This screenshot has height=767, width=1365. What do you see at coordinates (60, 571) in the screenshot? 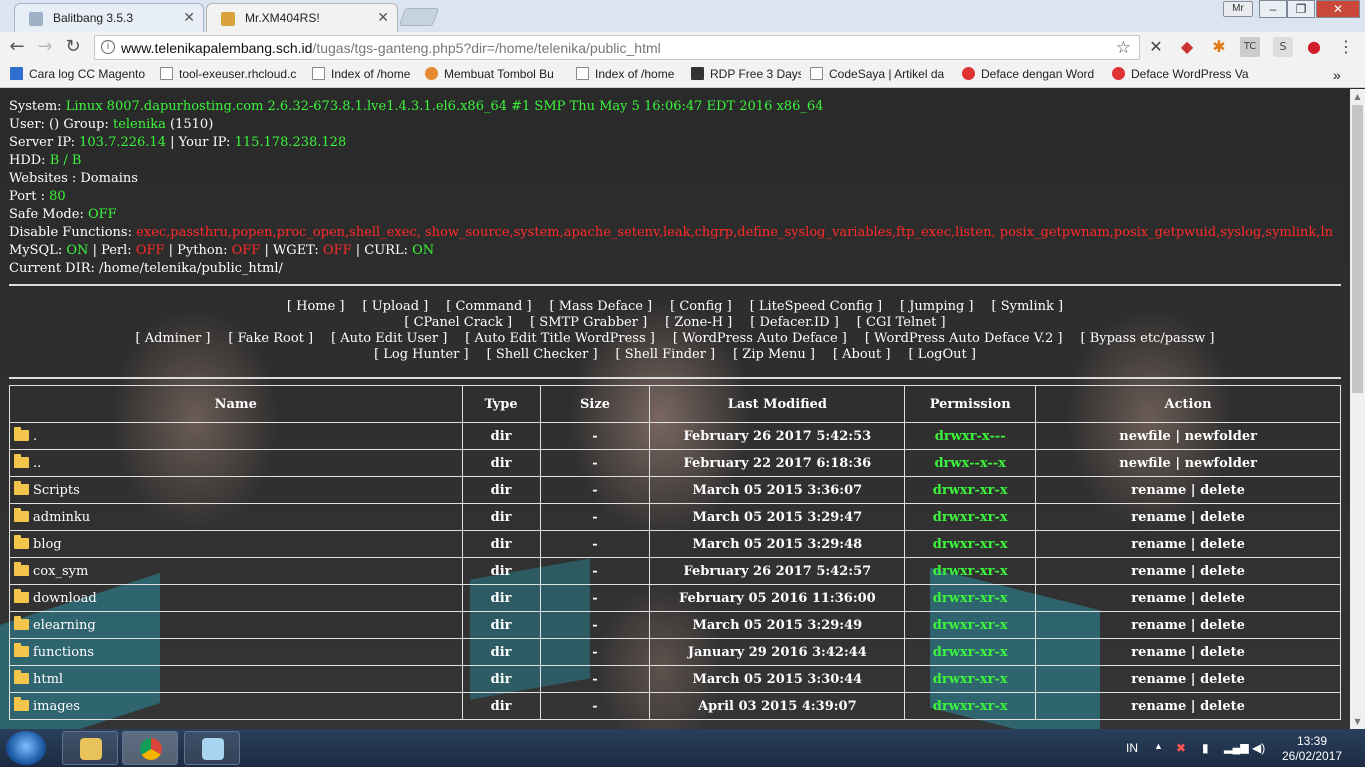
I see `file-name: cox_sym` at bounding box center [60, 571].